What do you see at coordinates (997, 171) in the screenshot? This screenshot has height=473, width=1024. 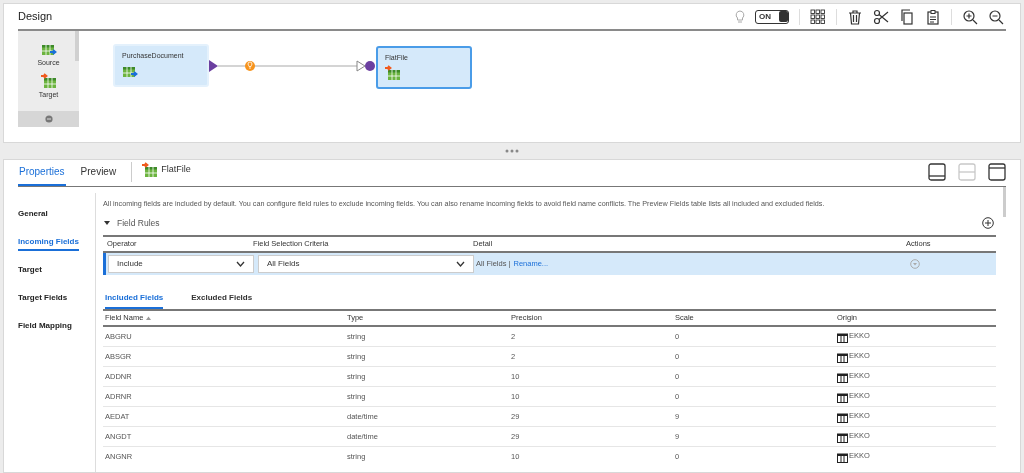 I see `top-panel-icon` at bounding box center [997, 171].